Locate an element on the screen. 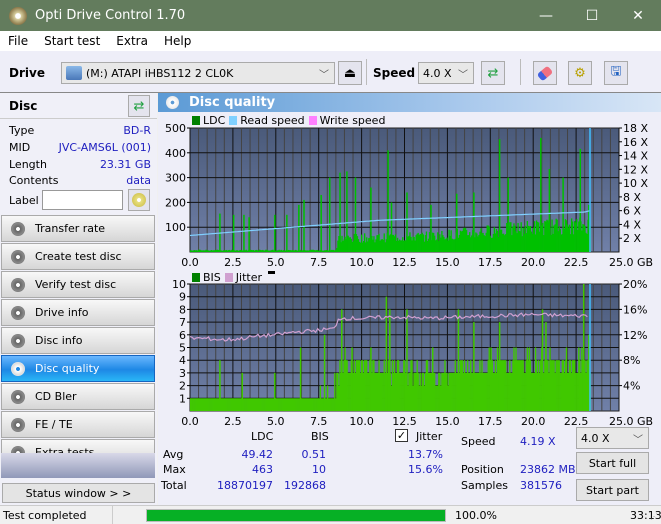  x-tick-label: 5.0 is located at coordinates (276, 262).